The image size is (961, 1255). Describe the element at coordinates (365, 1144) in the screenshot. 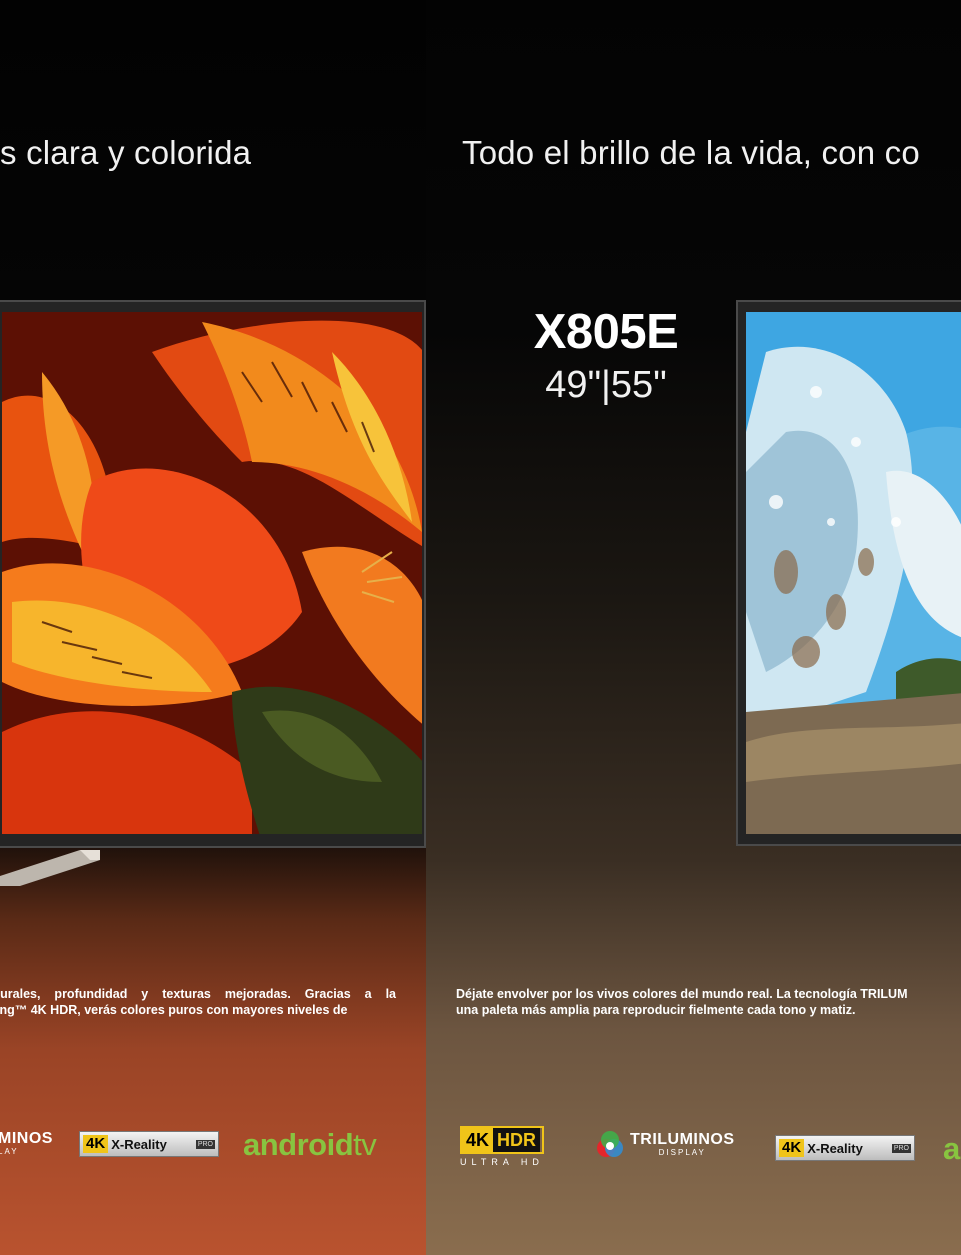

I see `tv-text: tv` at that location.